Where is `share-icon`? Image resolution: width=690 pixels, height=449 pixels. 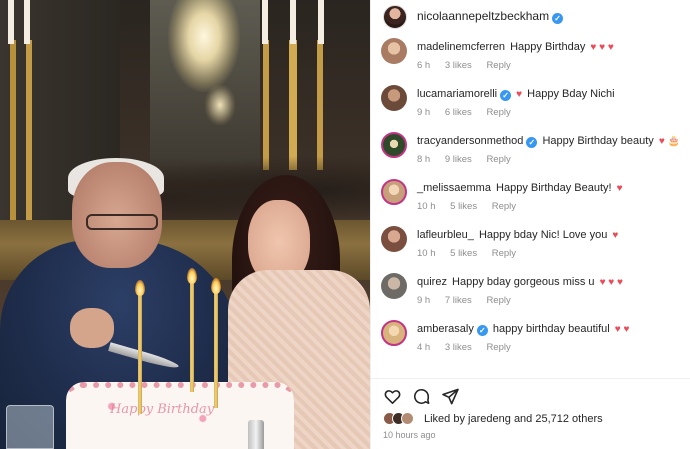 share-icon is located at coordinates (450, 396).